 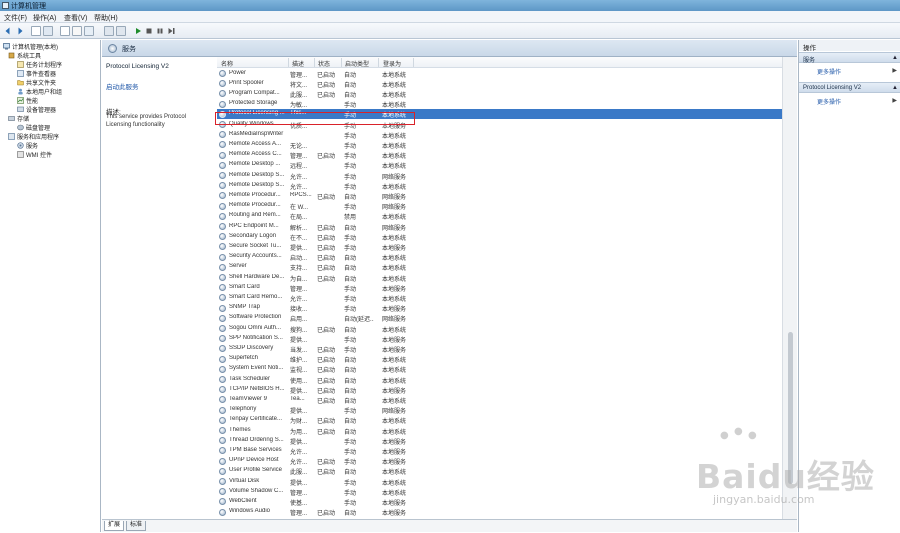 What do you see at coordinates (499, 369) in the screenshot?
I see `service-row: System Event Noti... 监视... 已启动 自动 本地系统` at bounding box center [499, 369].